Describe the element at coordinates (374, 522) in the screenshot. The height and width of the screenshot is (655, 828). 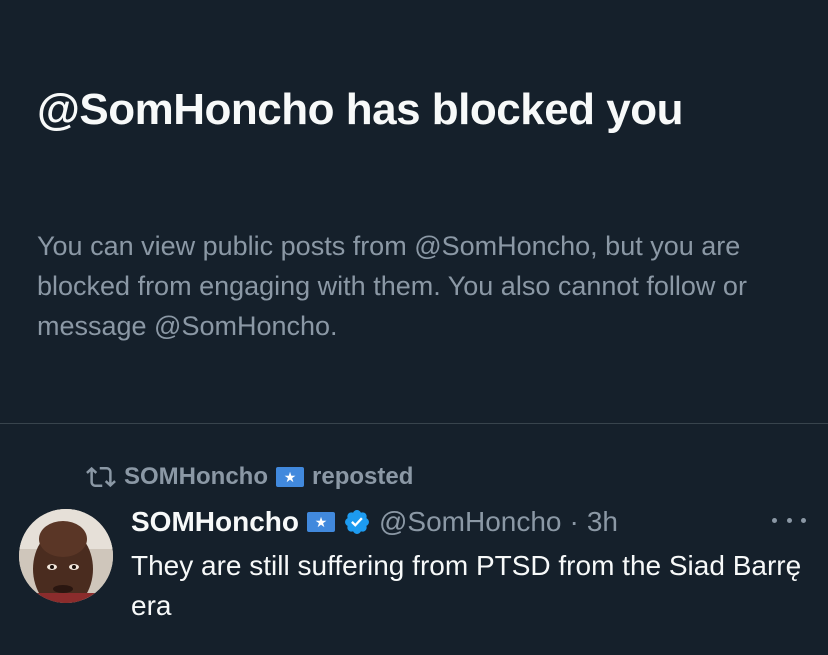
I see `tweet-header: SOMHoncho ★ @SomHoncho · 3h` at that location.